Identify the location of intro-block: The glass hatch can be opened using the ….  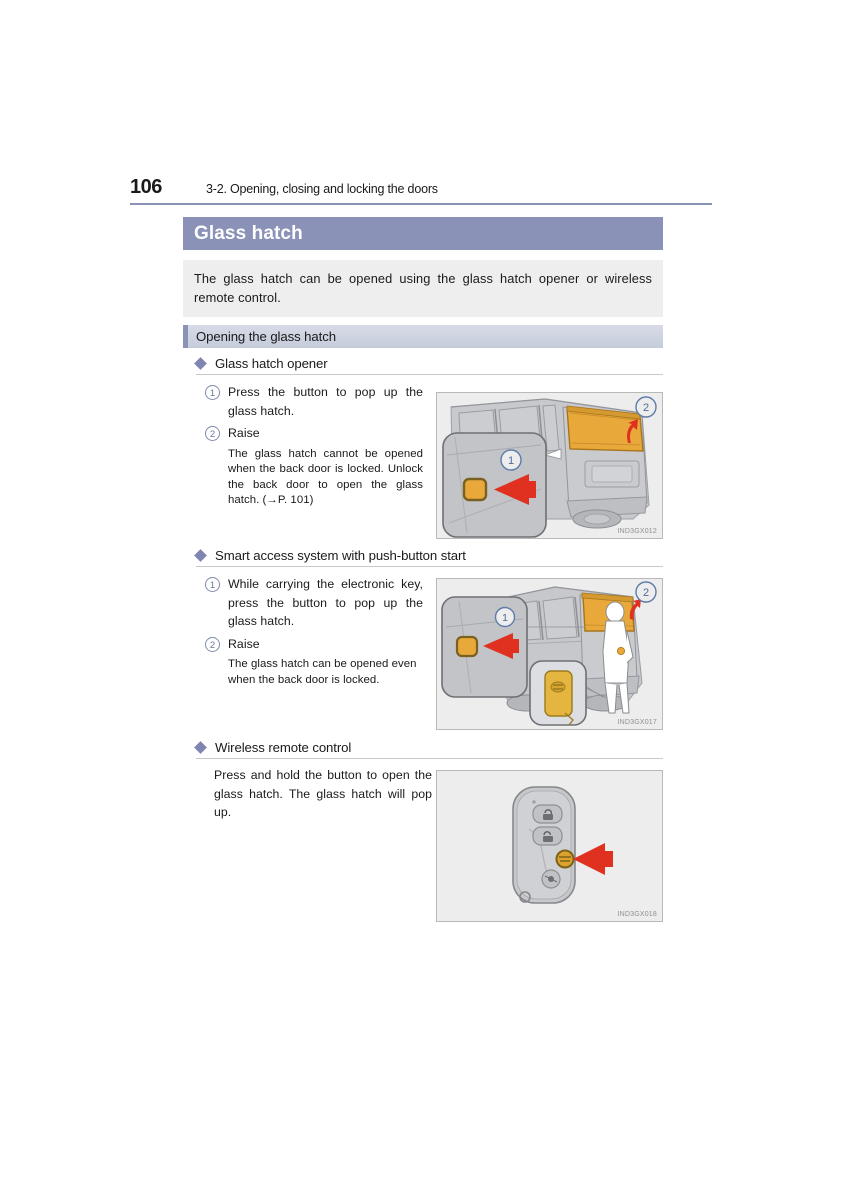
(423, 288).